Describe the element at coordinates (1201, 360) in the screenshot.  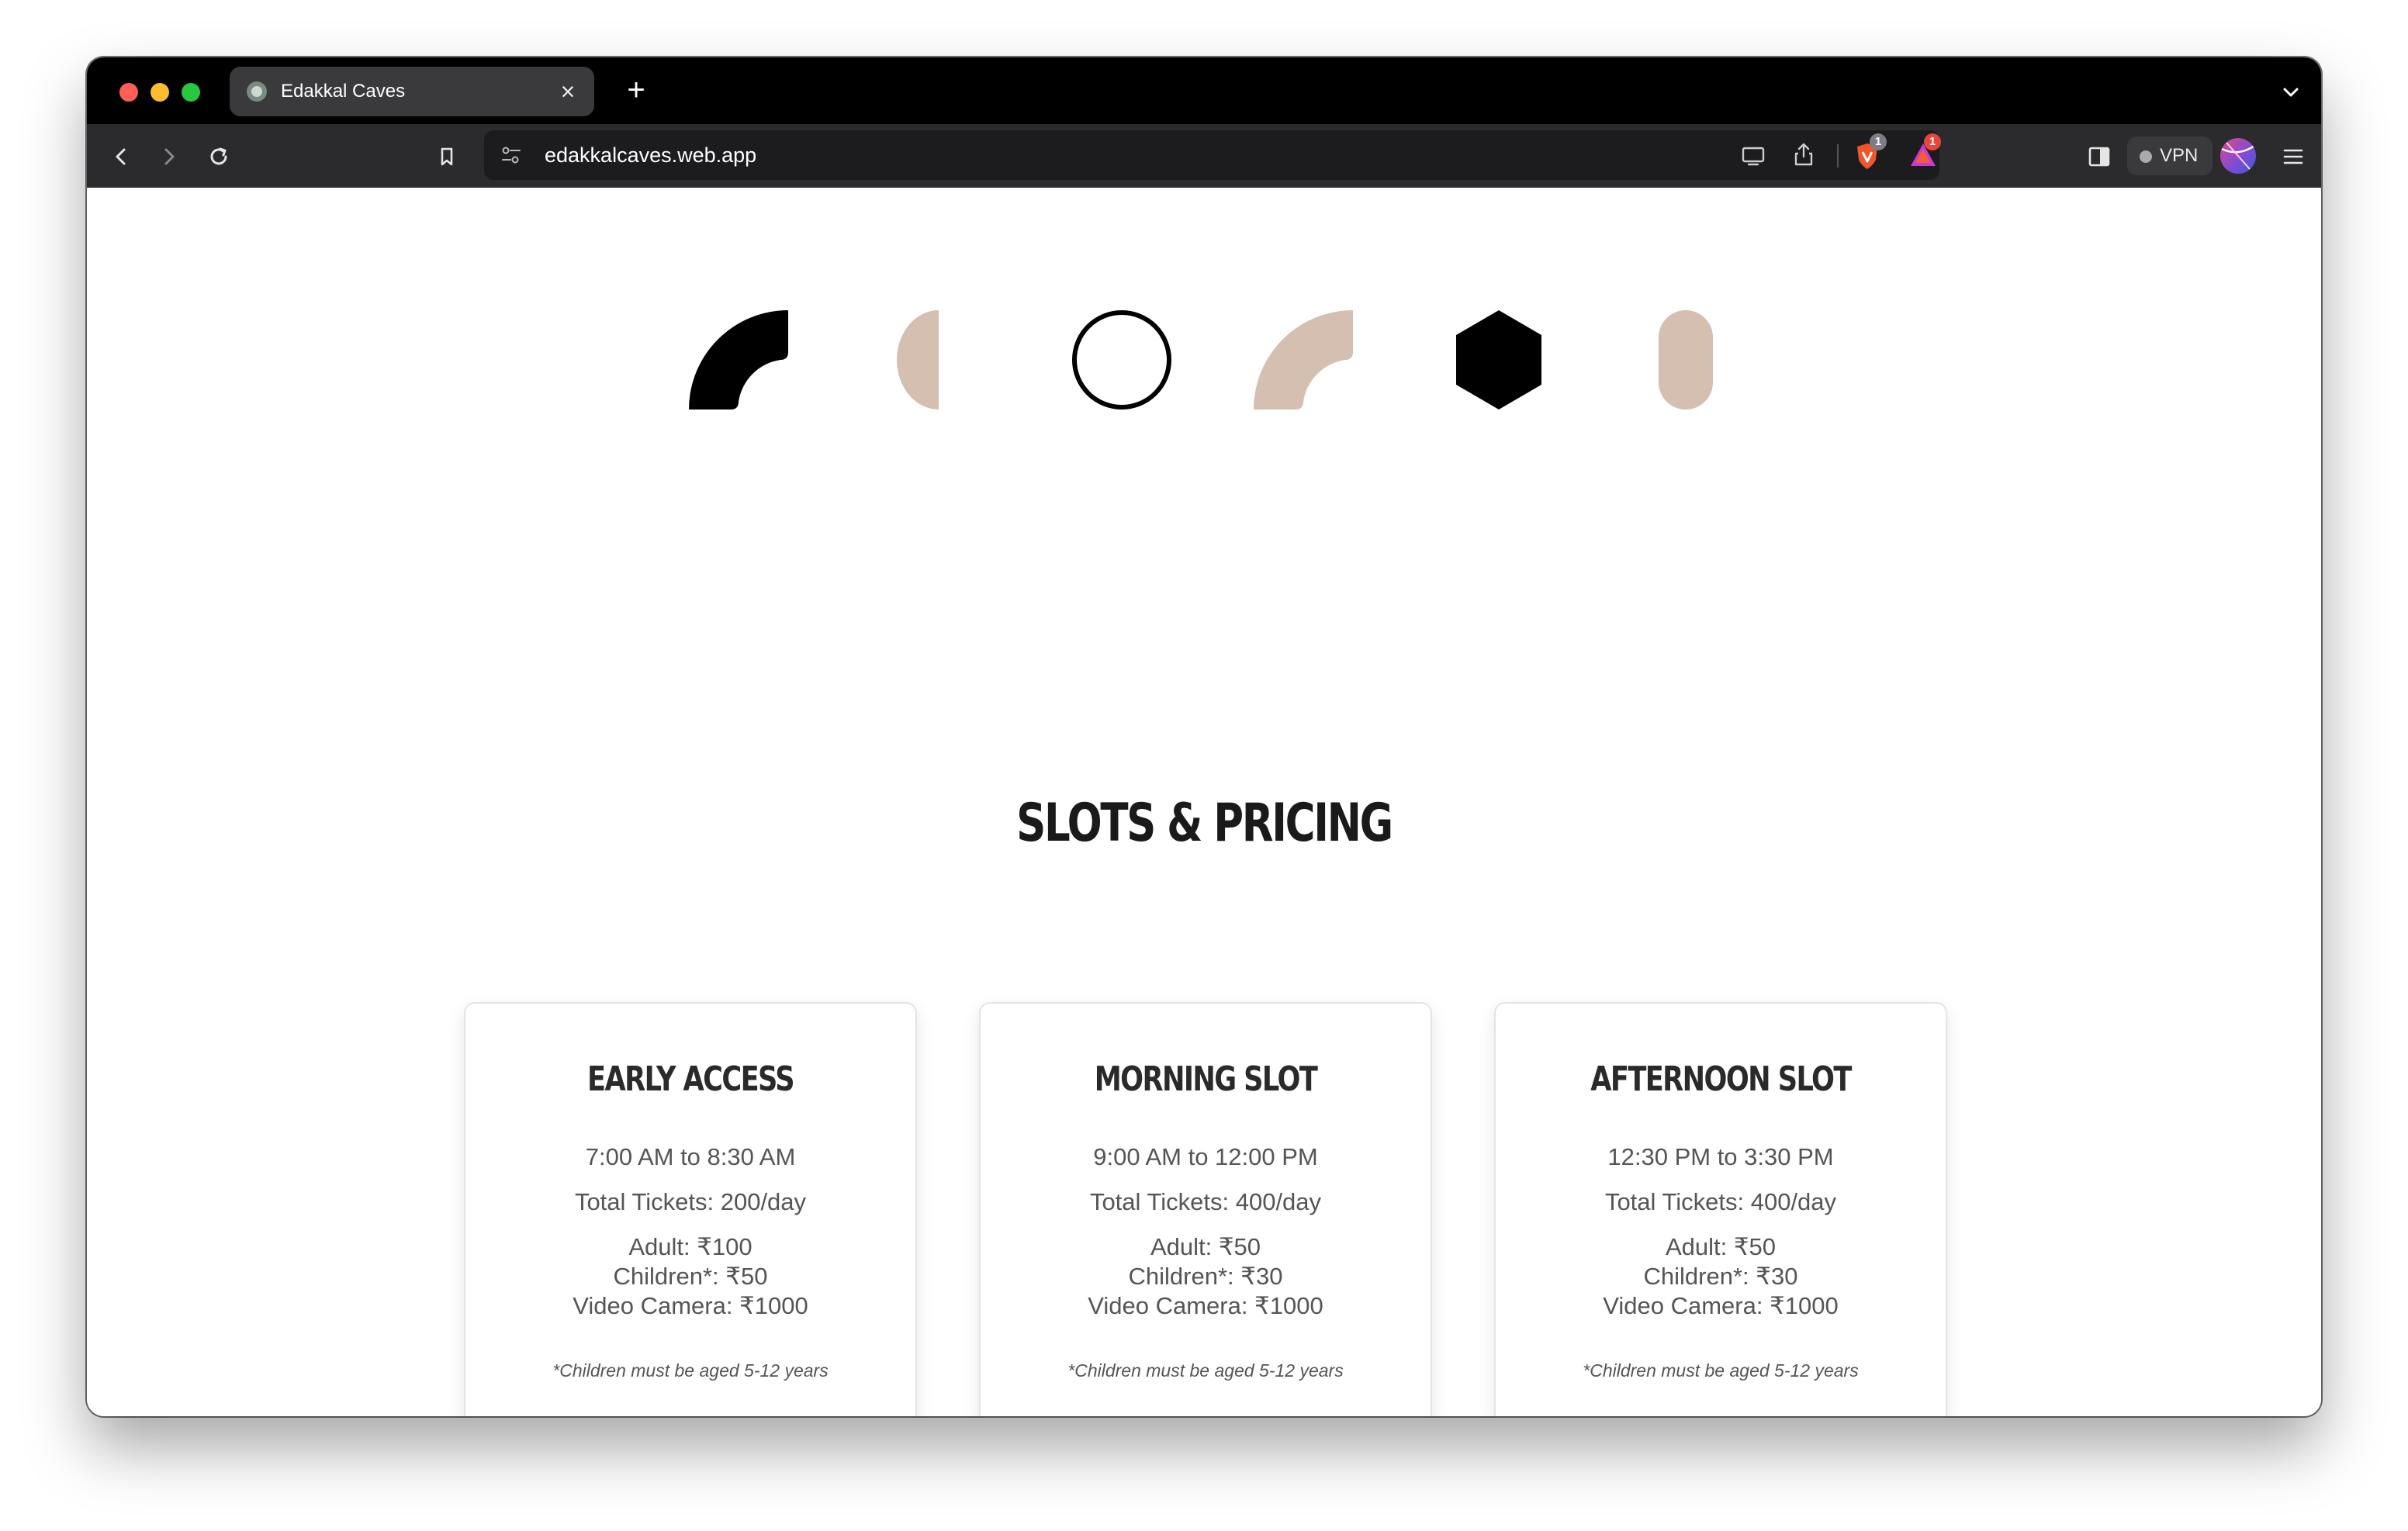
I see `decorative-shapes` at that location.